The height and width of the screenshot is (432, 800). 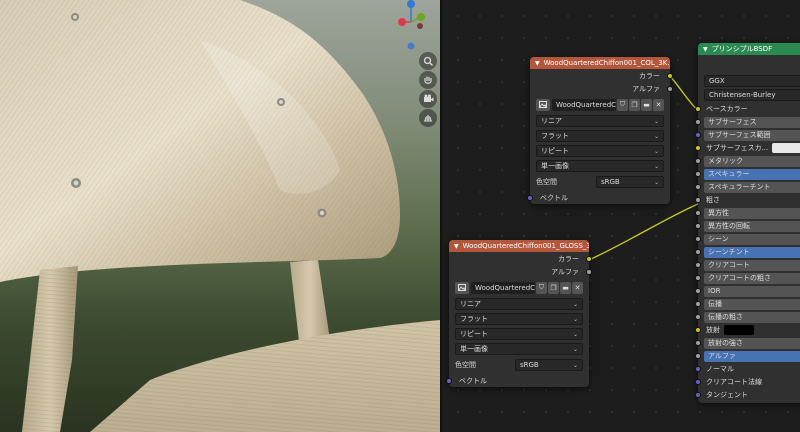 I want to click on bsdf-input-row: 伝播, so click(x=747, y=304).